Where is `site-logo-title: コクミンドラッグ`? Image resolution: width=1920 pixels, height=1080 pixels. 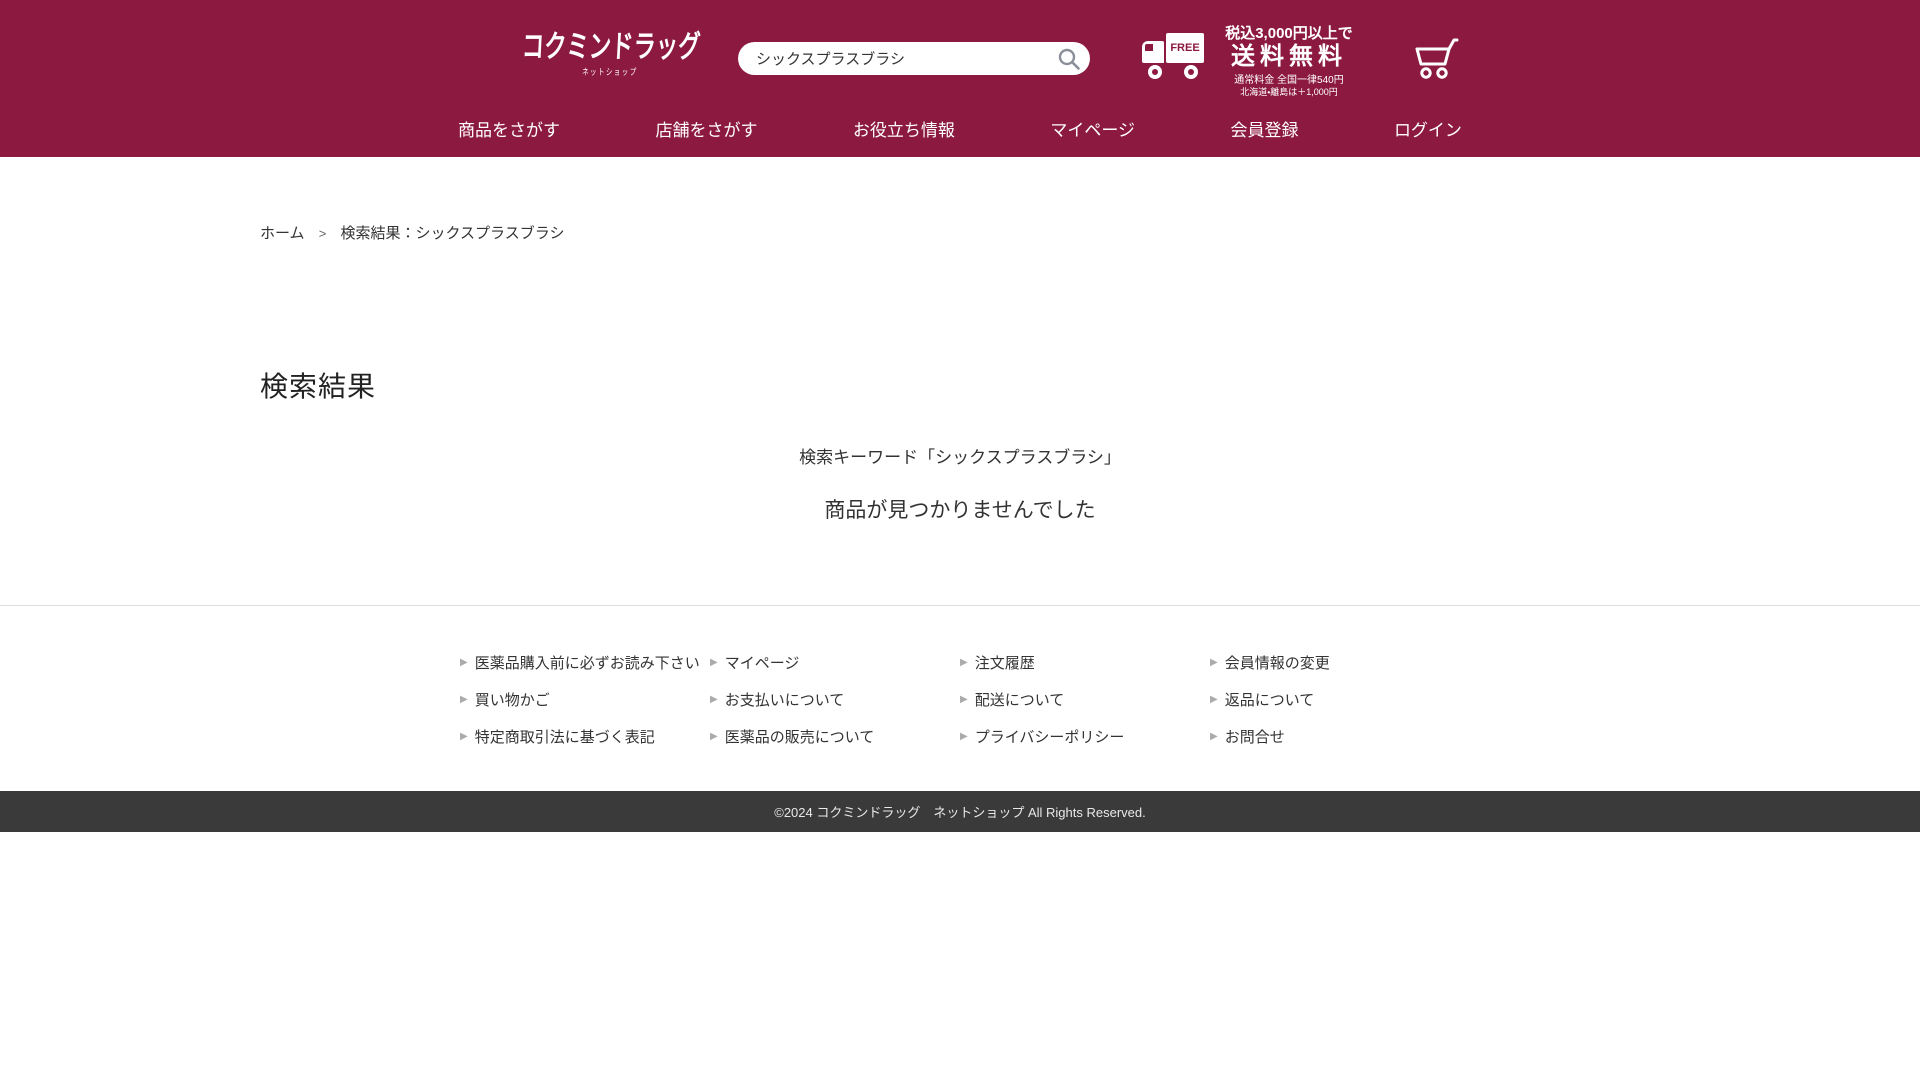
site-logo-title: コクミンドラッグ is located at coordinates (611, 46).